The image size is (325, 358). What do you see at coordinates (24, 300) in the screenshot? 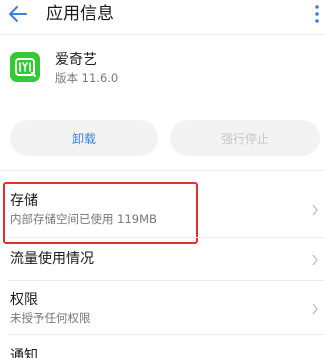
I see `settings-item-title: 权限` at bounding box center [24, 300].